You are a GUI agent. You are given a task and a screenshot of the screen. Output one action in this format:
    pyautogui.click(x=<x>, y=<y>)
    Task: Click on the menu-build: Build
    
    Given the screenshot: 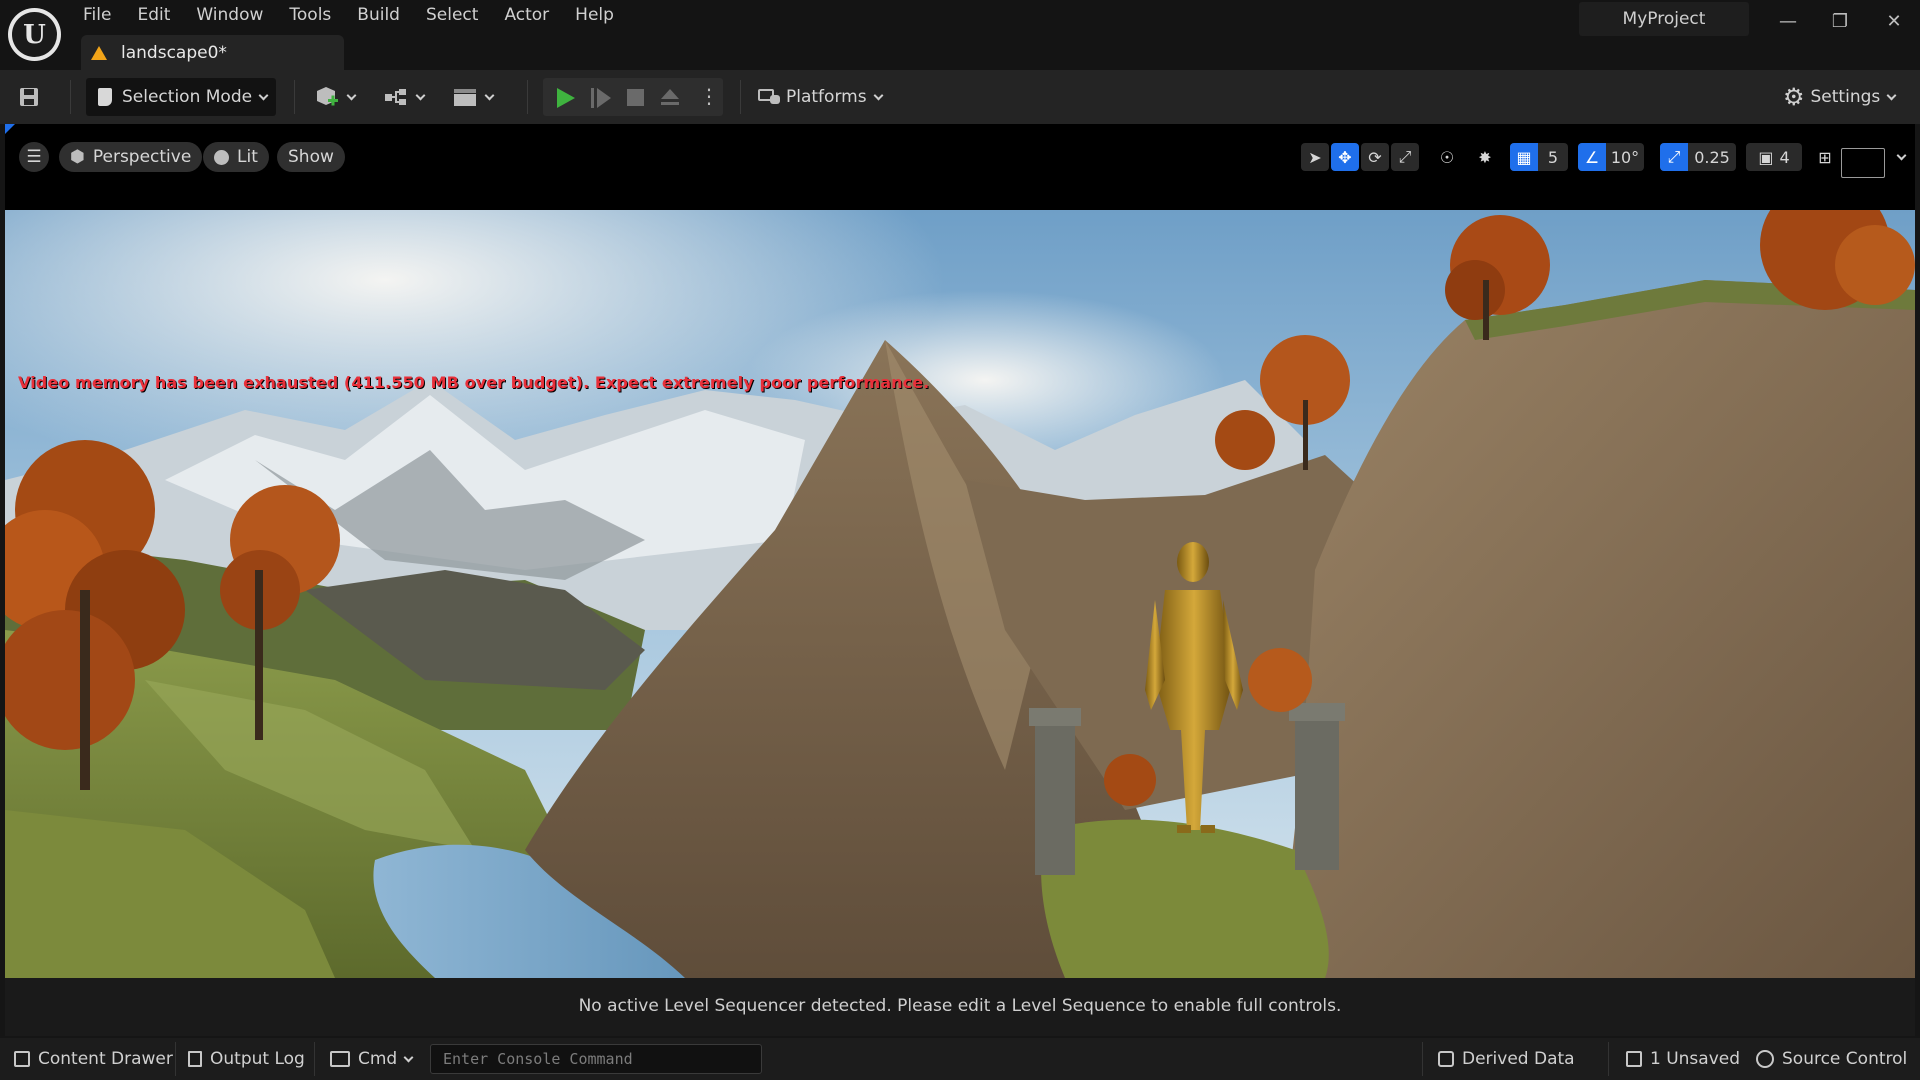 What is the action you would take?
    pyautogui.click(x=378, y=16)
    